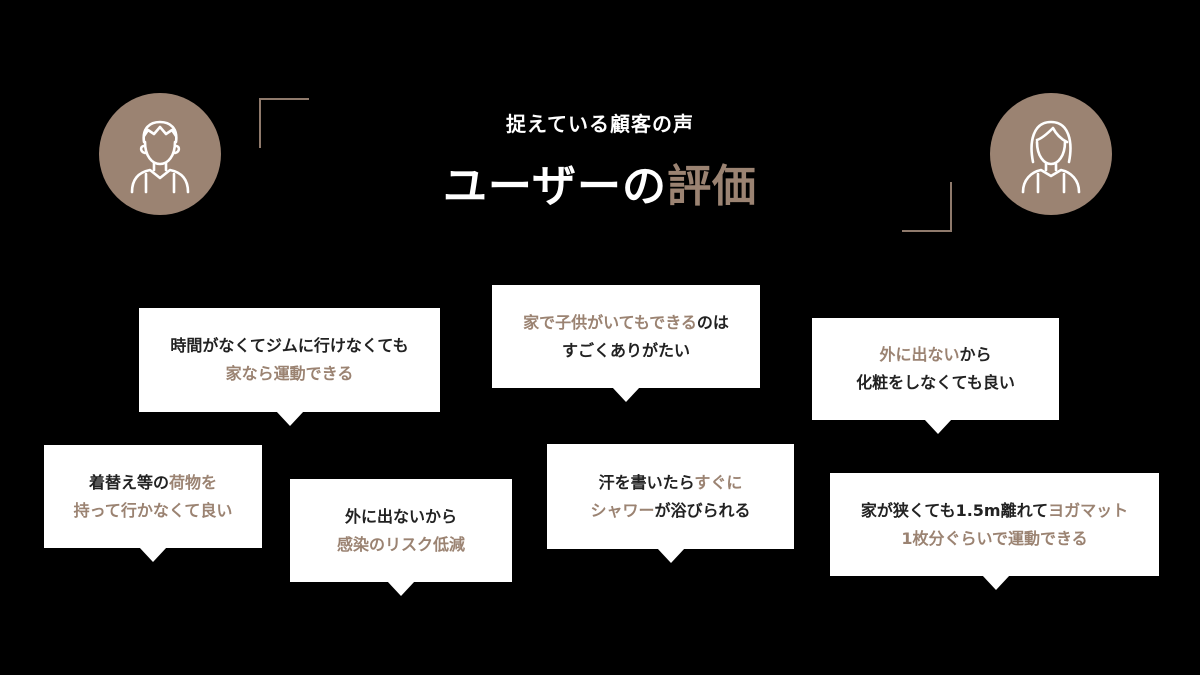 This screenshot has width=1200, height=675. I want to click on review-line: すごくありがたい, so click(625, 350).